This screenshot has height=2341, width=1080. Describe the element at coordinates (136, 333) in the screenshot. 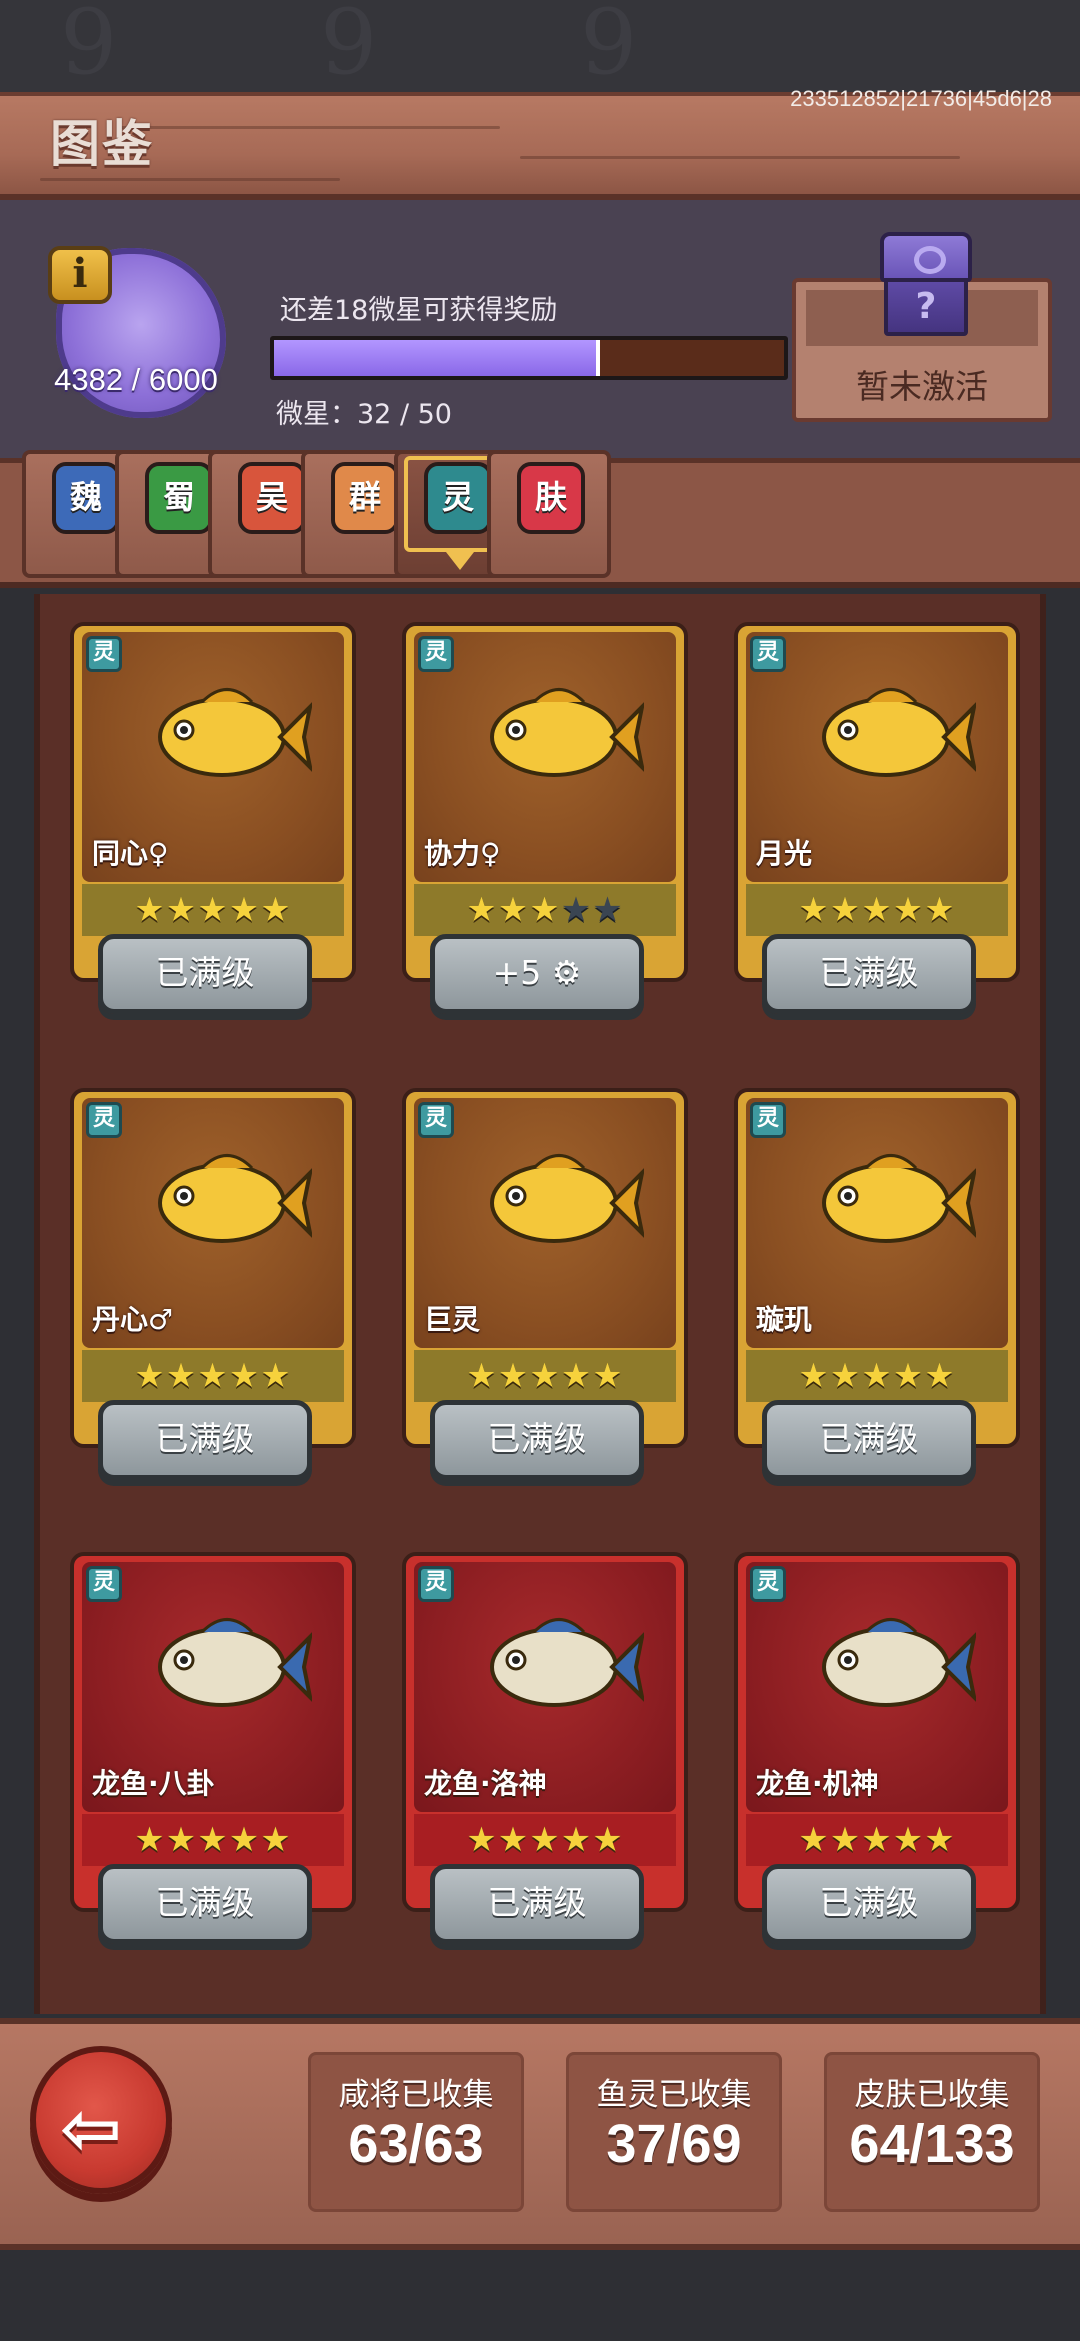

I see `collection-badge: i 4382 / 6000` at that location.